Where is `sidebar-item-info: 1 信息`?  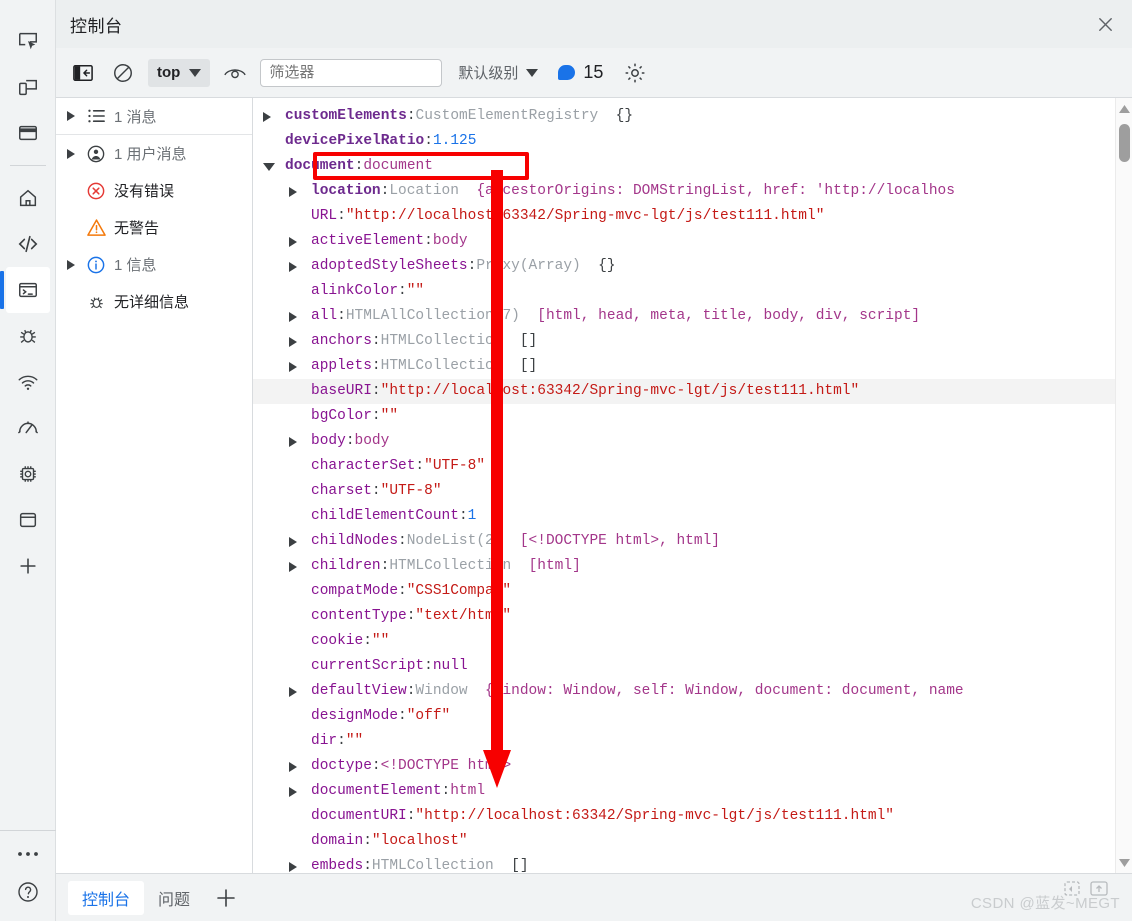
sidebar-item-info: 1 信息 is located at coordinates (154, 264).